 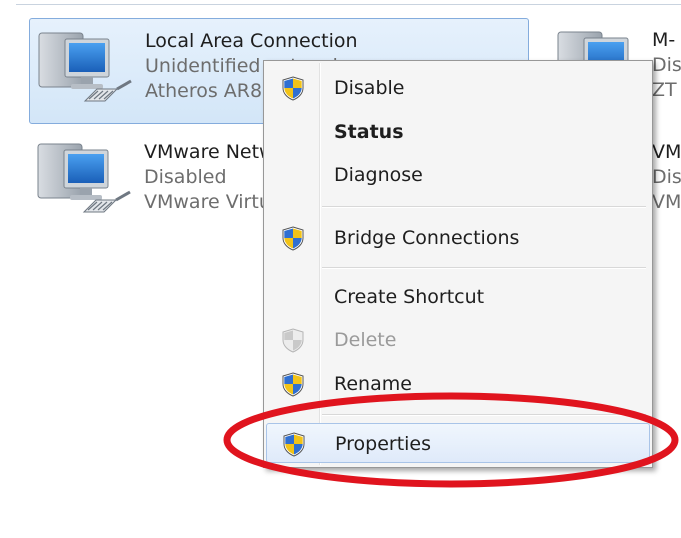 What do you see at coordinates (666, 152) in the screenshot?
I see `adapter-name: VM` at bounding box center [666, 152].